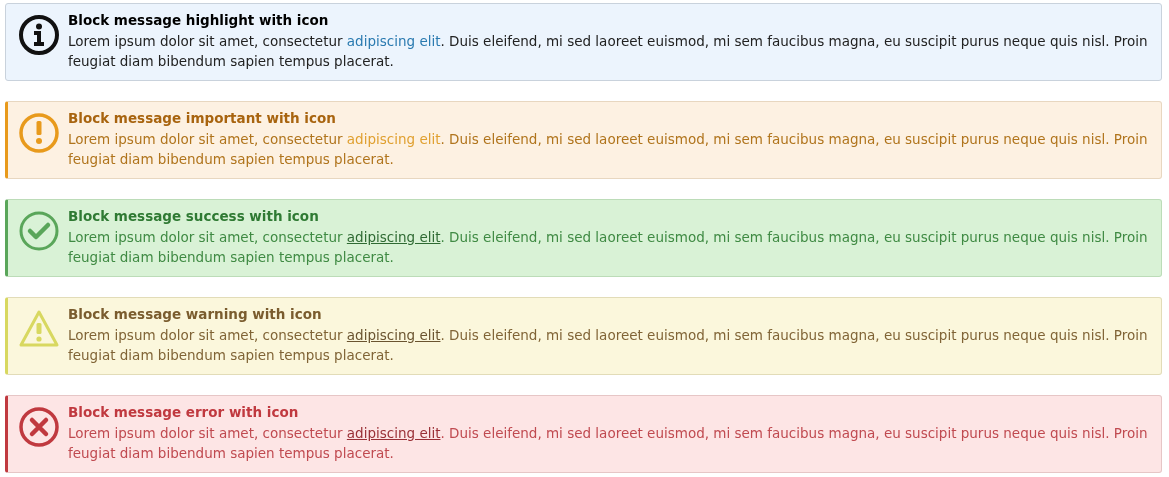  Describe the element at coordinates (39, 427) in the screenshot. I see `x-circle-icon` at that location.